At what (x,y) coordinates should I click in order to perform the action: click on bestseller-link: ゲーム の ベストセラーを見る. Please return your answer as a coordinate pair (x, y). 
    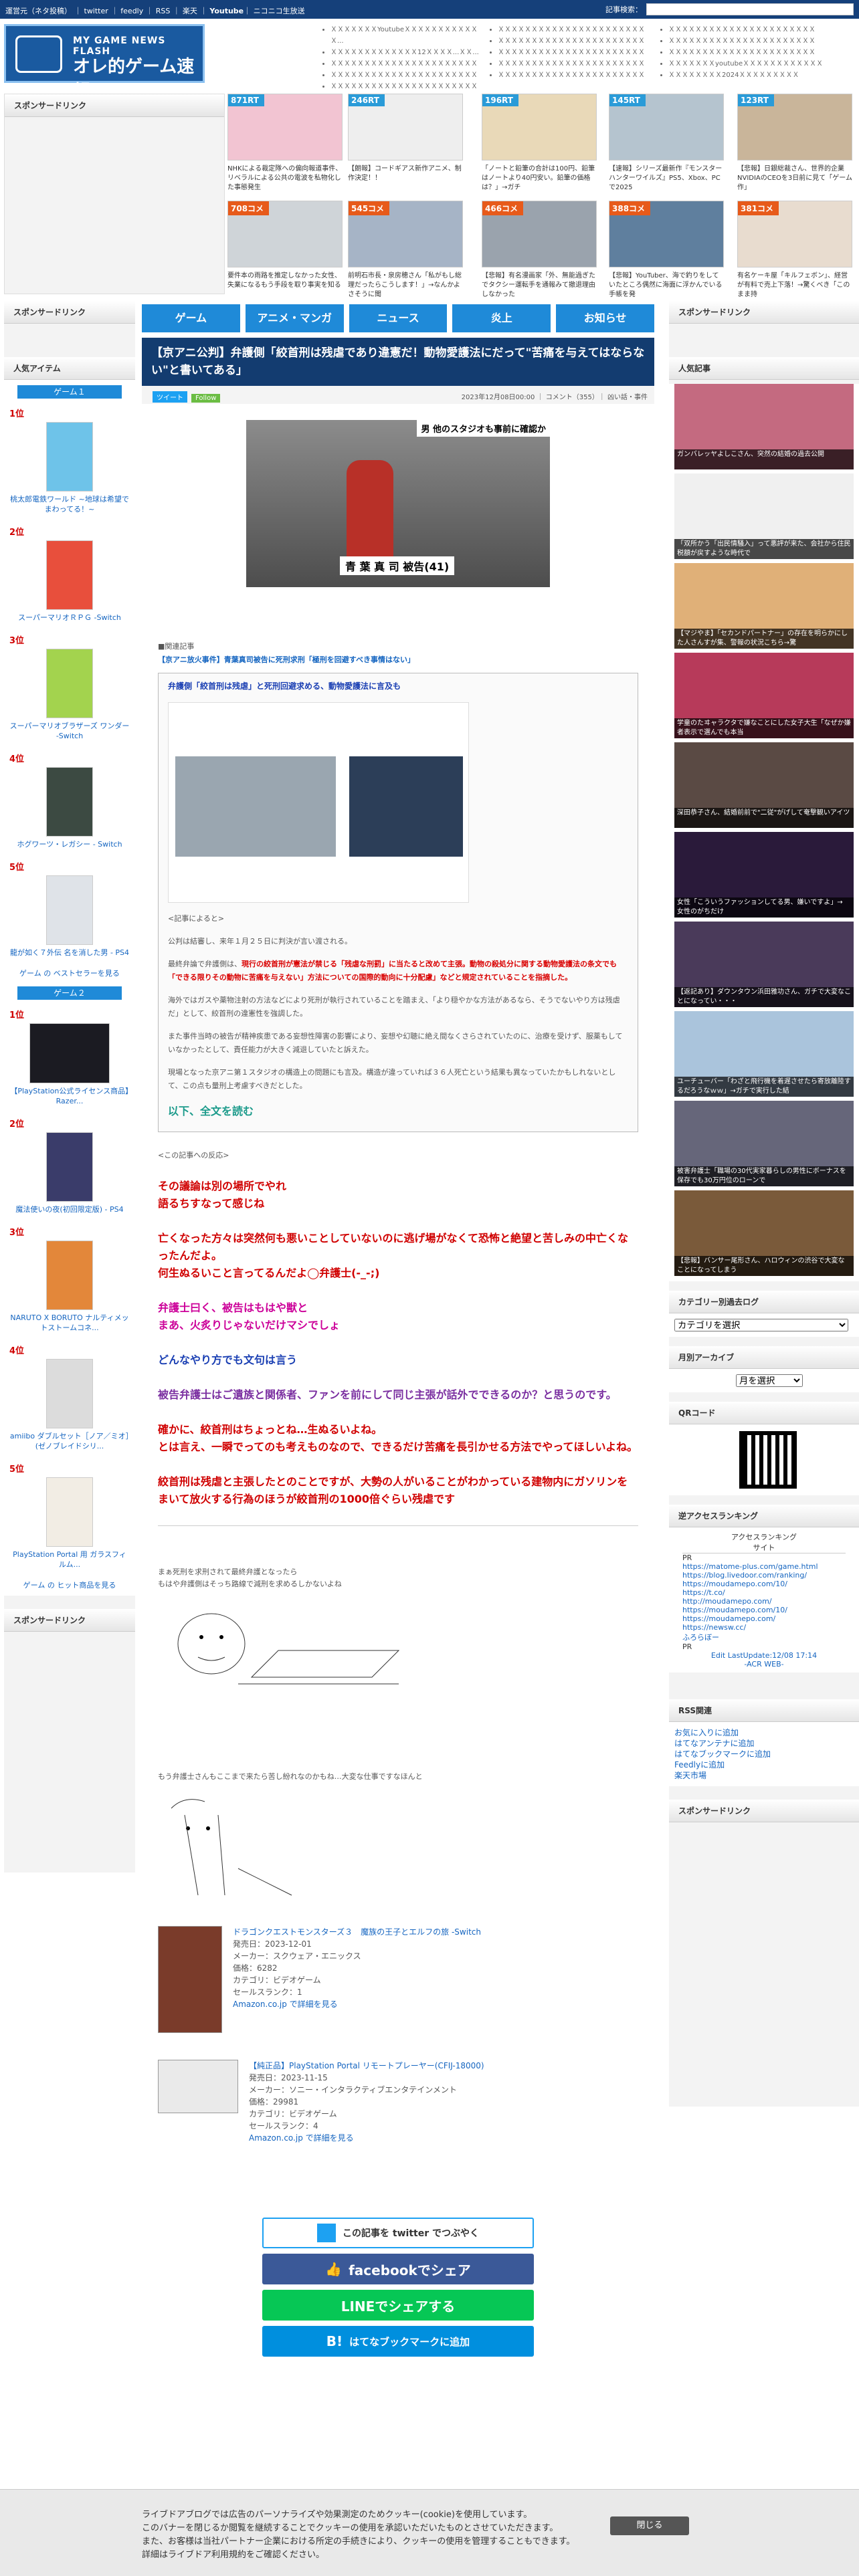
    Looking at the image, I should click on (69, 973).